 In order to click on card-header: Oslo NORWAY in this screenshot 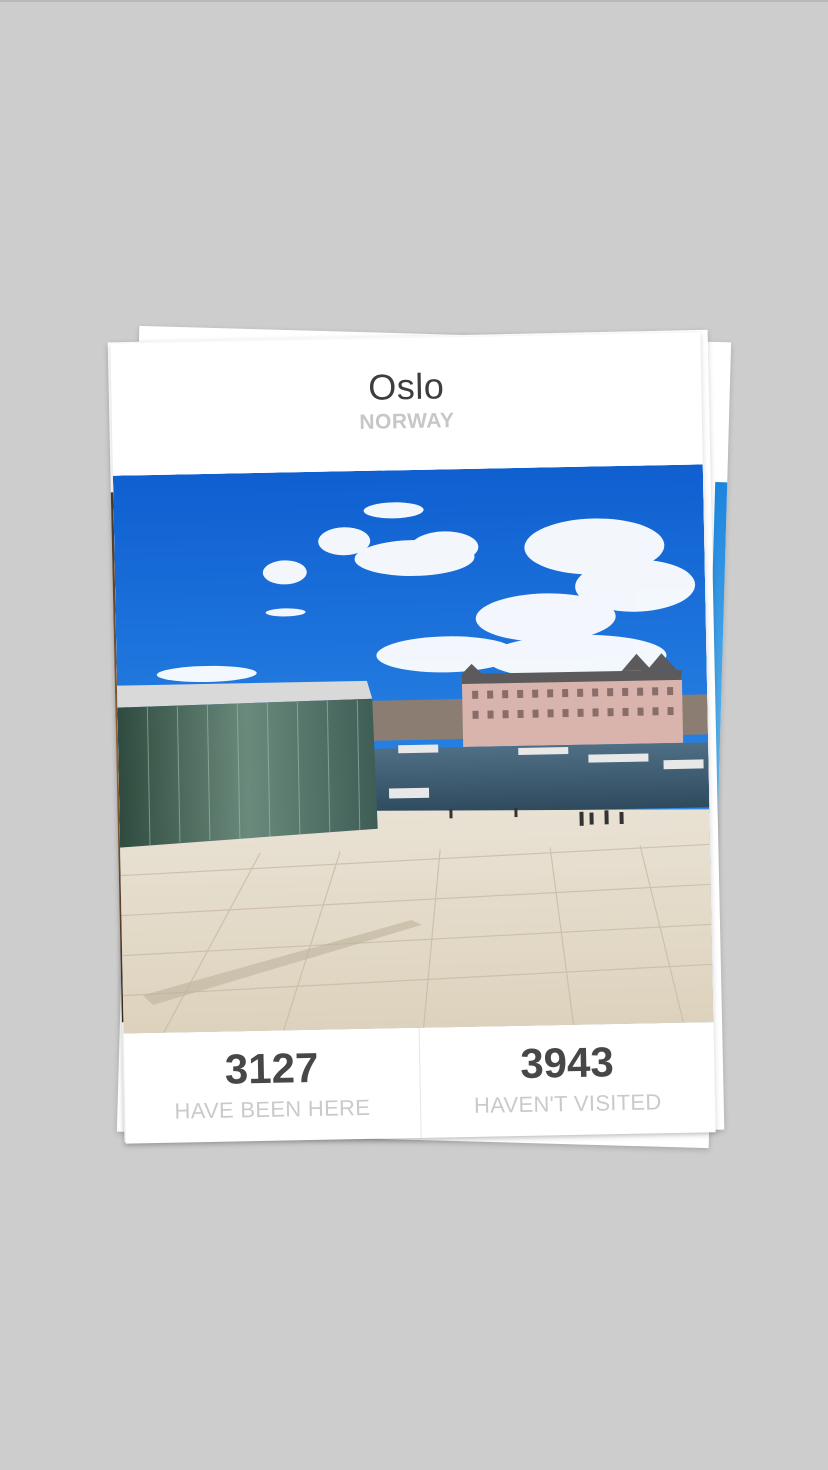, I will do `click(406, 403)`.